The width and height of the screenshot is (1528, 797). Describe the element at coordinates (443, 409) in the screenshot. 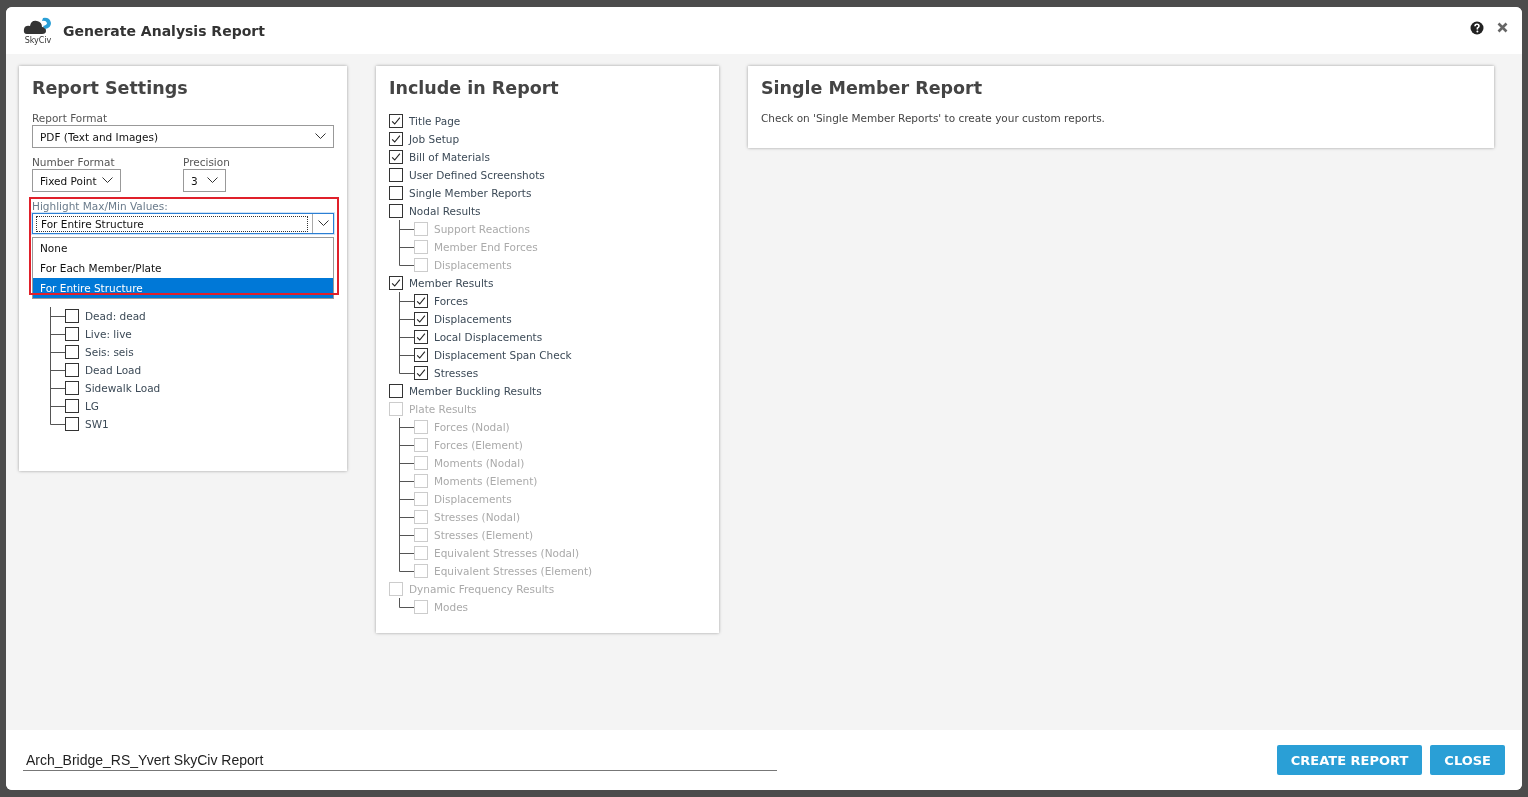

I see `option-label: Plate Results` at that location.